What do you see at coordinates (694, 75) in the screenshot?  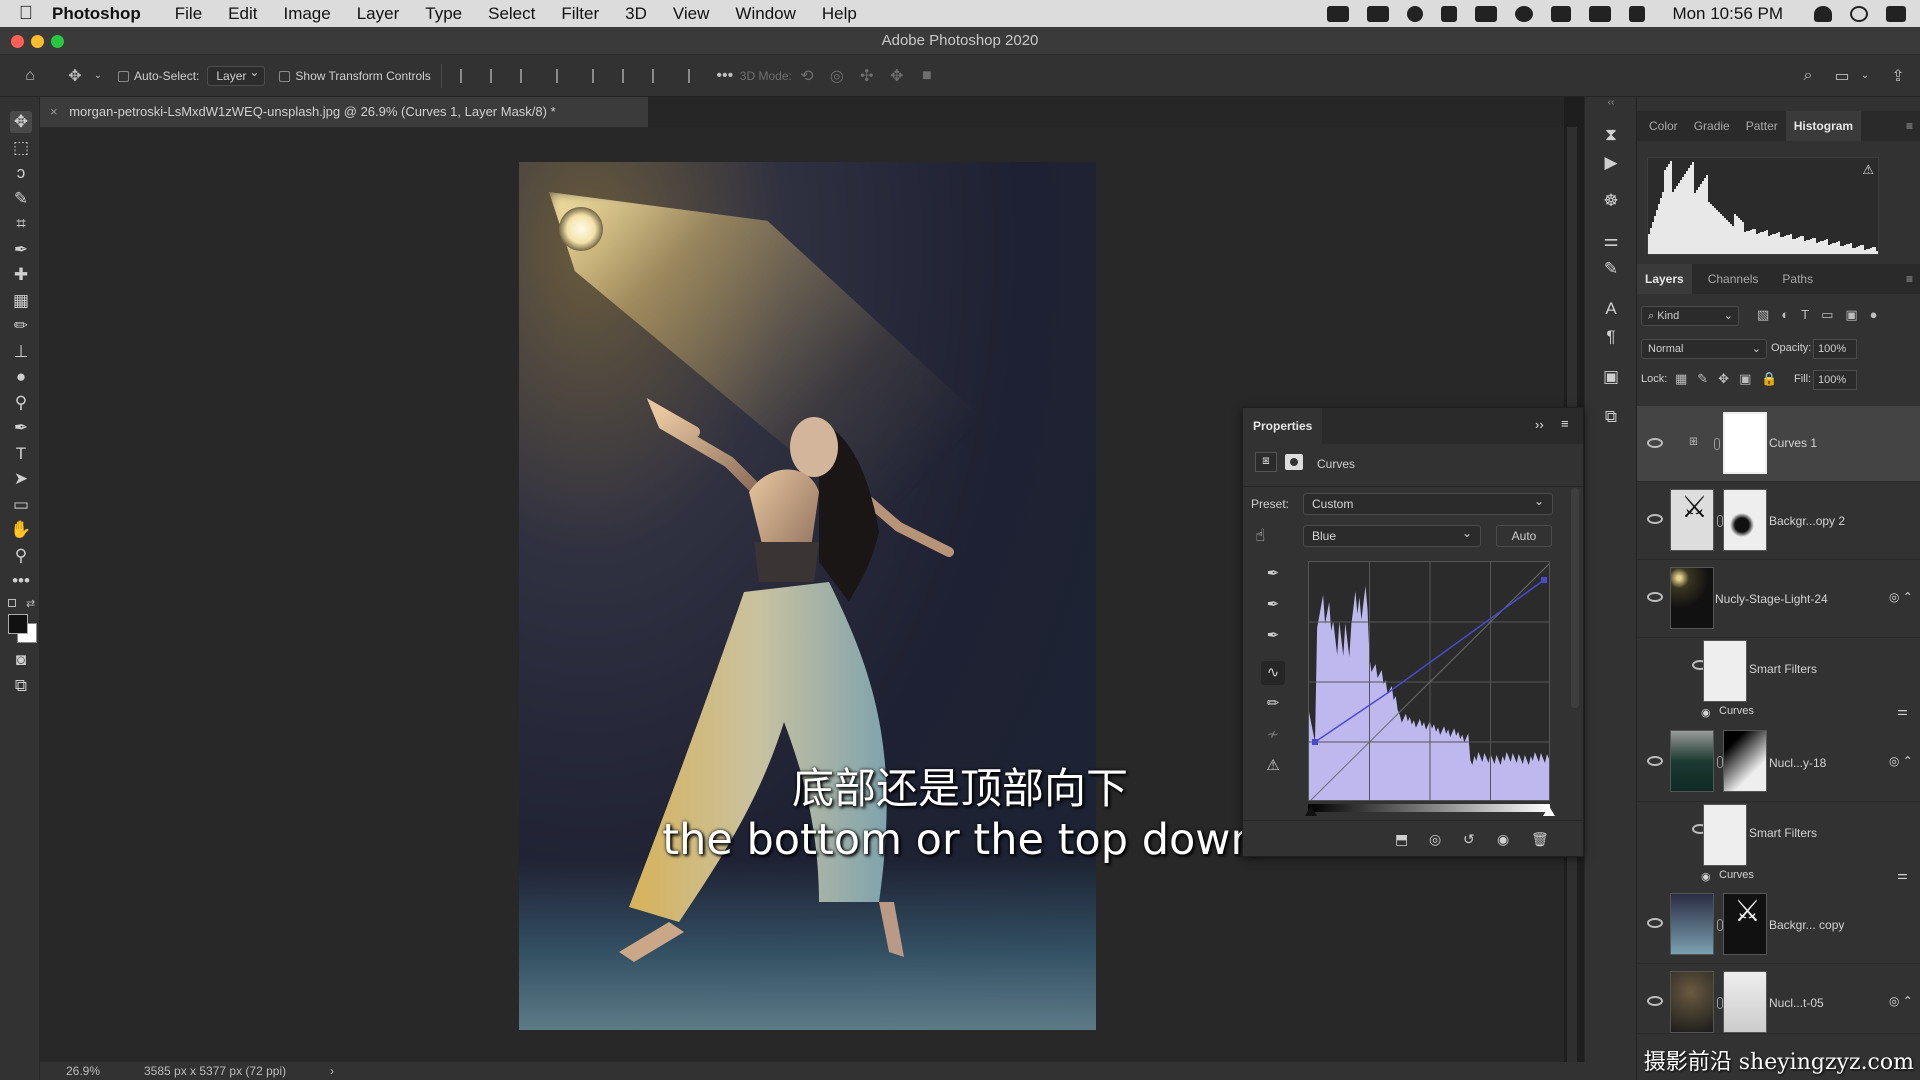 I see `distribute-icon` at bounding box center [694, 75].